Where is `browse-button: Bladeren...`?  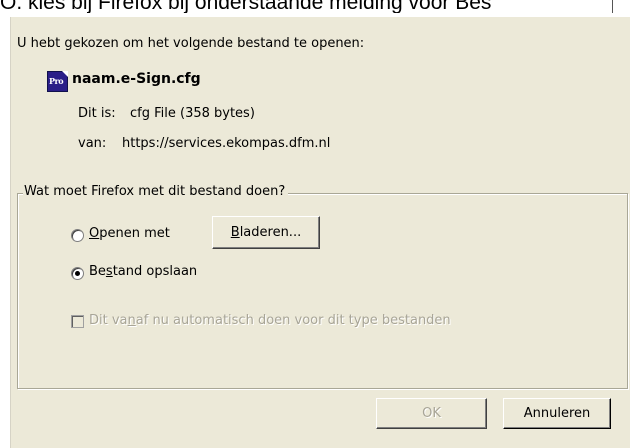
browse-button: Bladeren... is located at coordinates (266, 232).